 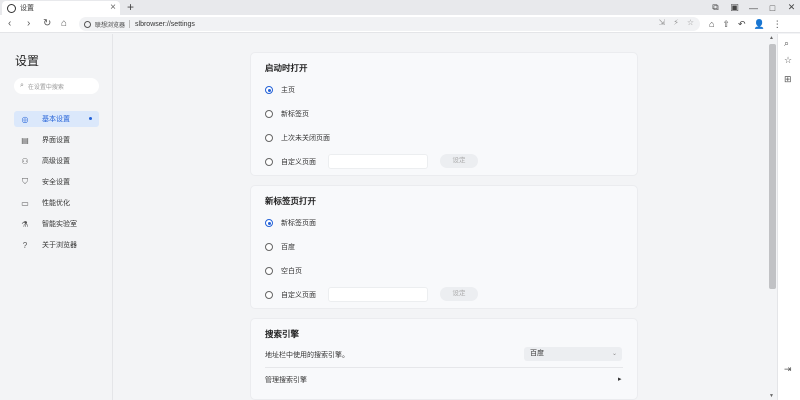 I want to click on sidebar-item-label: 安全设置, so click(x=56, y=182).